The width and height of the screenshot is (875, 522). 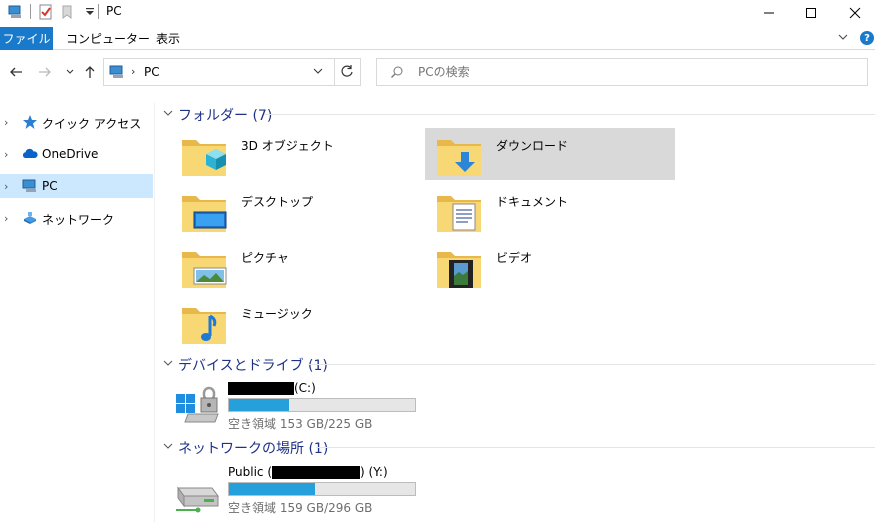 I want to click on close-icon, so click(x=855, y=13).